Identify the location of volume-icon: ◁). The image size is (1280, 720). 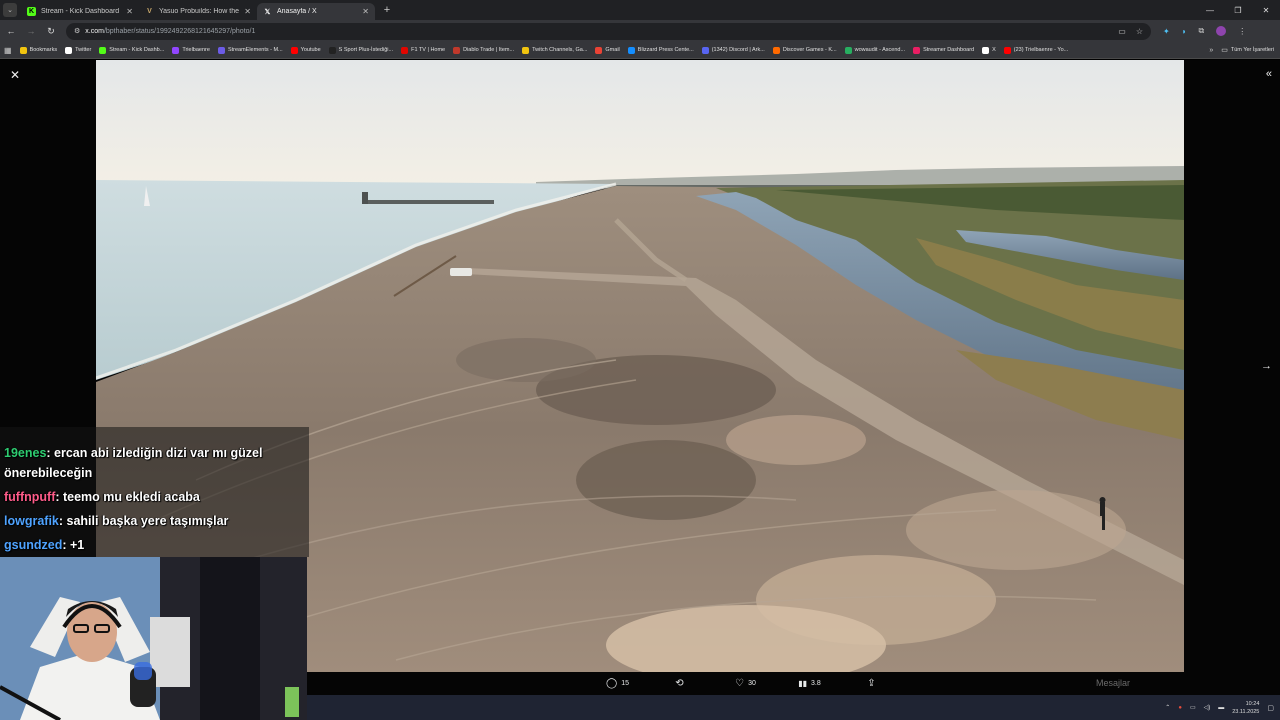
(1207, 707).